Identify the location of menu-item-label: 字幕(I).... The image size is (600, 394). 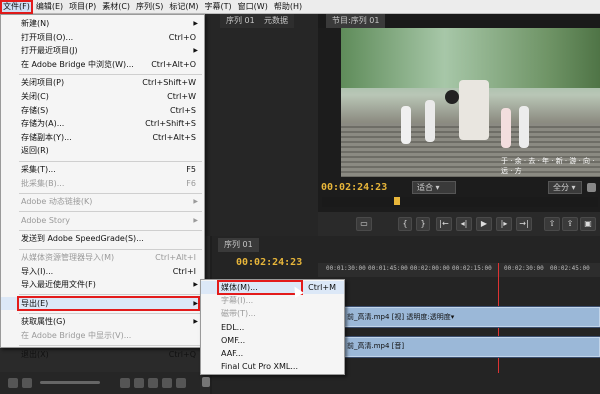
(237, 301).